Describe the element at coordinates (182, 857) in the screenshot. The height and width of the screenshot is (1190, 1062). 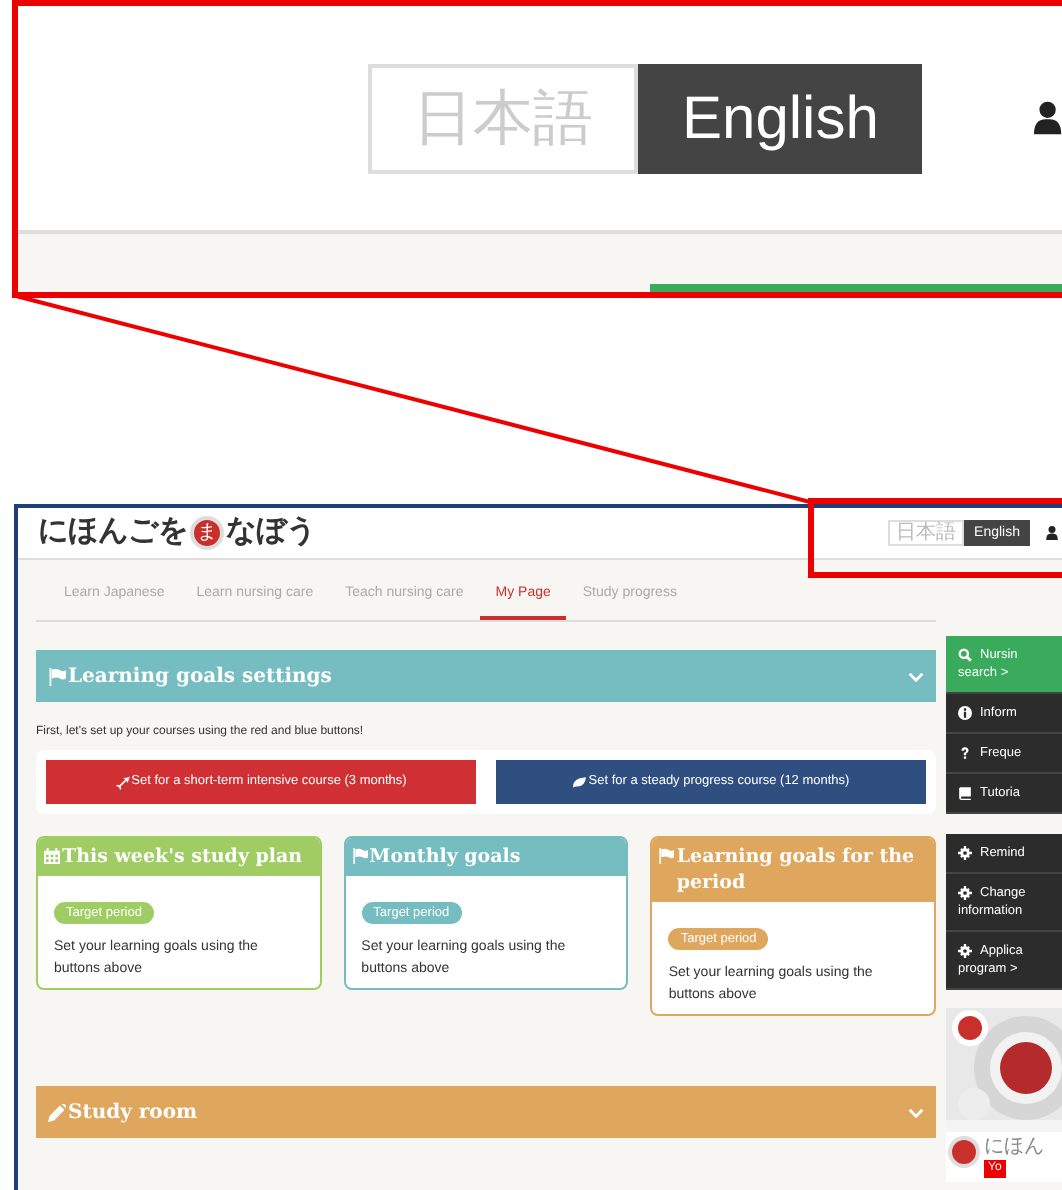
I see `card-title: This week's study plan` at that location.